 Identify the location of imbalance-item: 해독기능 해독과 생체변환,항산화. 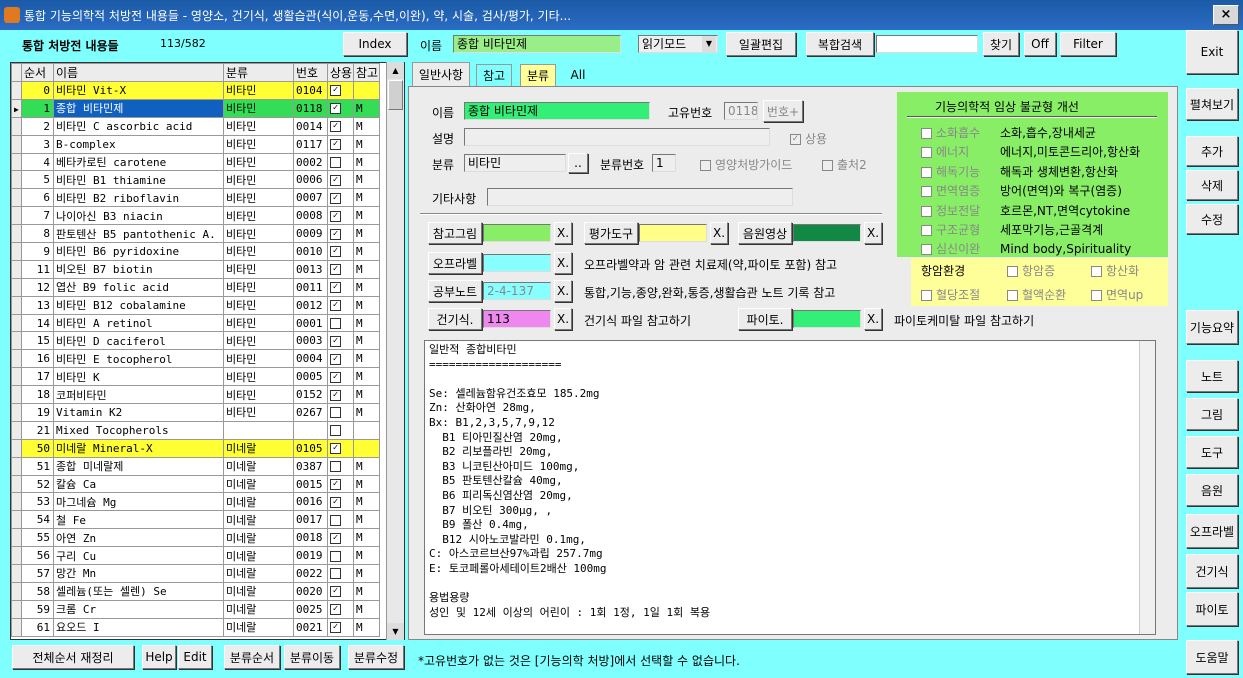
(1019, 171).